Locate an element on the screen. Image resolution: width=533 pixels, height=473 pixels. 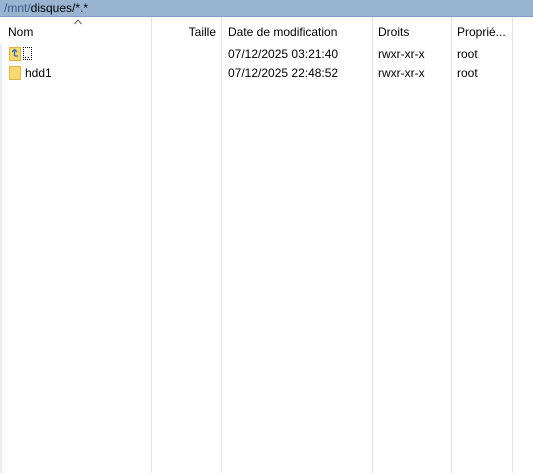
column-header-name: Nom is located at coordinates (78, 30).